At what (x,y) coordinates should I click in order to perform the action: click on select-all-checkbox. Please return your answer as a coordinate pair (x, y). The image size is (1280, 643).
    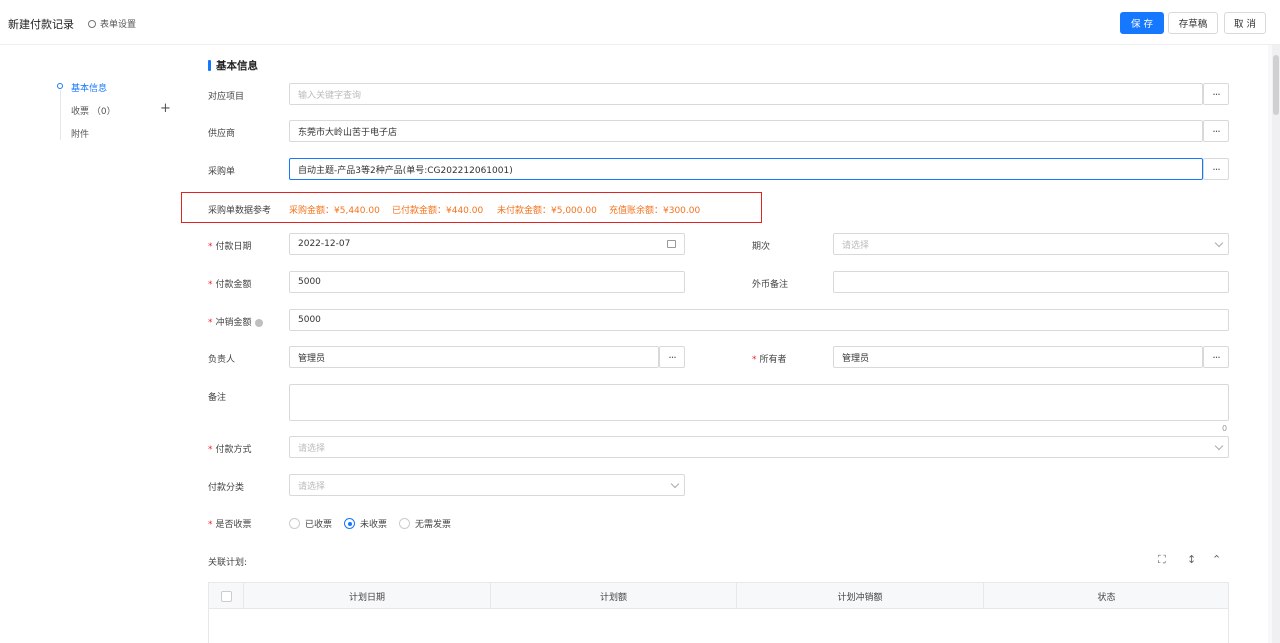
    Looking at the image, I should click on (226, 596).